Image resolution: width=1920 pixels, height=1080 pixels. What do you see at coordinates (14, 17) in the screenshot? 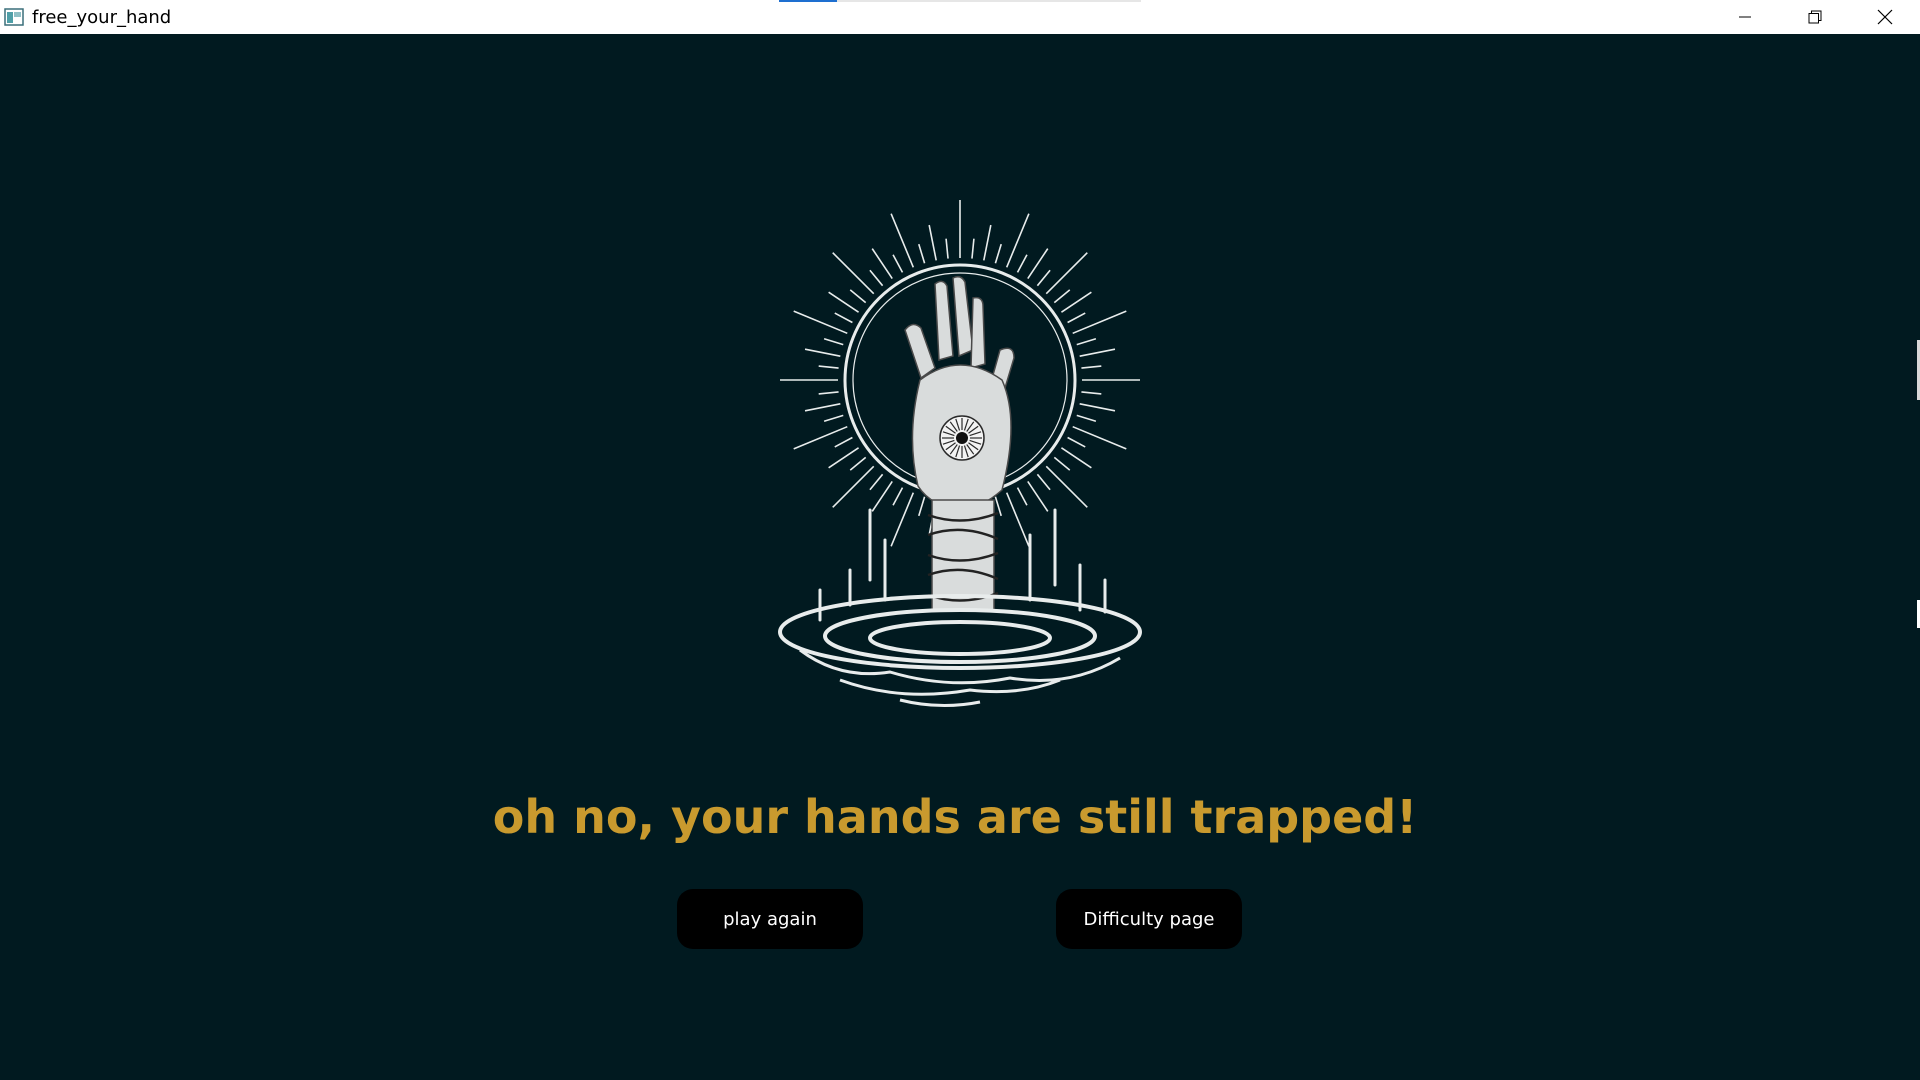
I see `app-window-icon` at bounding box center [14, 17].